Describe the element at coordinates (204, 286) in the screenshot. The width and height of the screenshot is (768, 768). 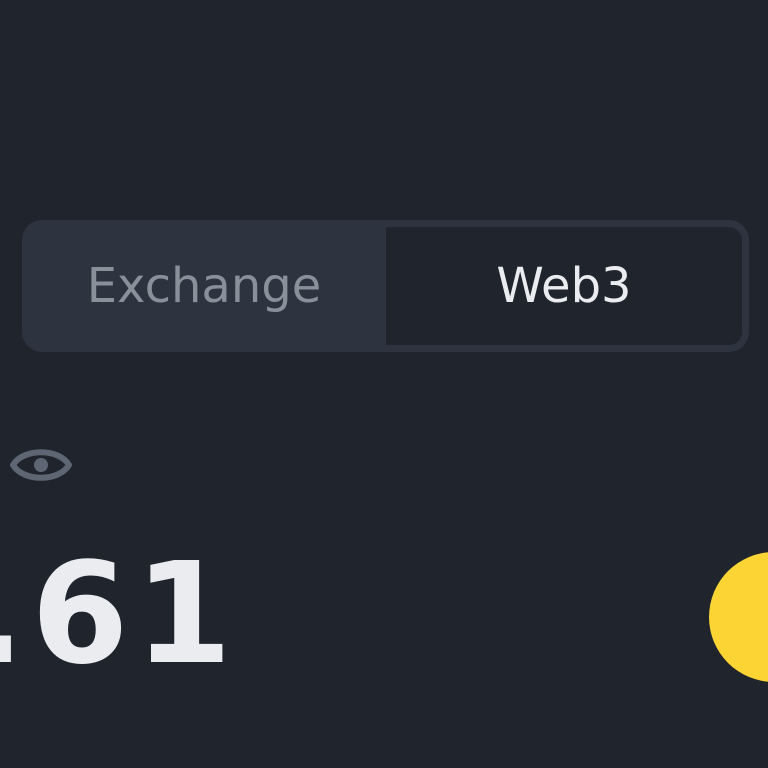
I see `tab-exchange: Exchange` at that location.